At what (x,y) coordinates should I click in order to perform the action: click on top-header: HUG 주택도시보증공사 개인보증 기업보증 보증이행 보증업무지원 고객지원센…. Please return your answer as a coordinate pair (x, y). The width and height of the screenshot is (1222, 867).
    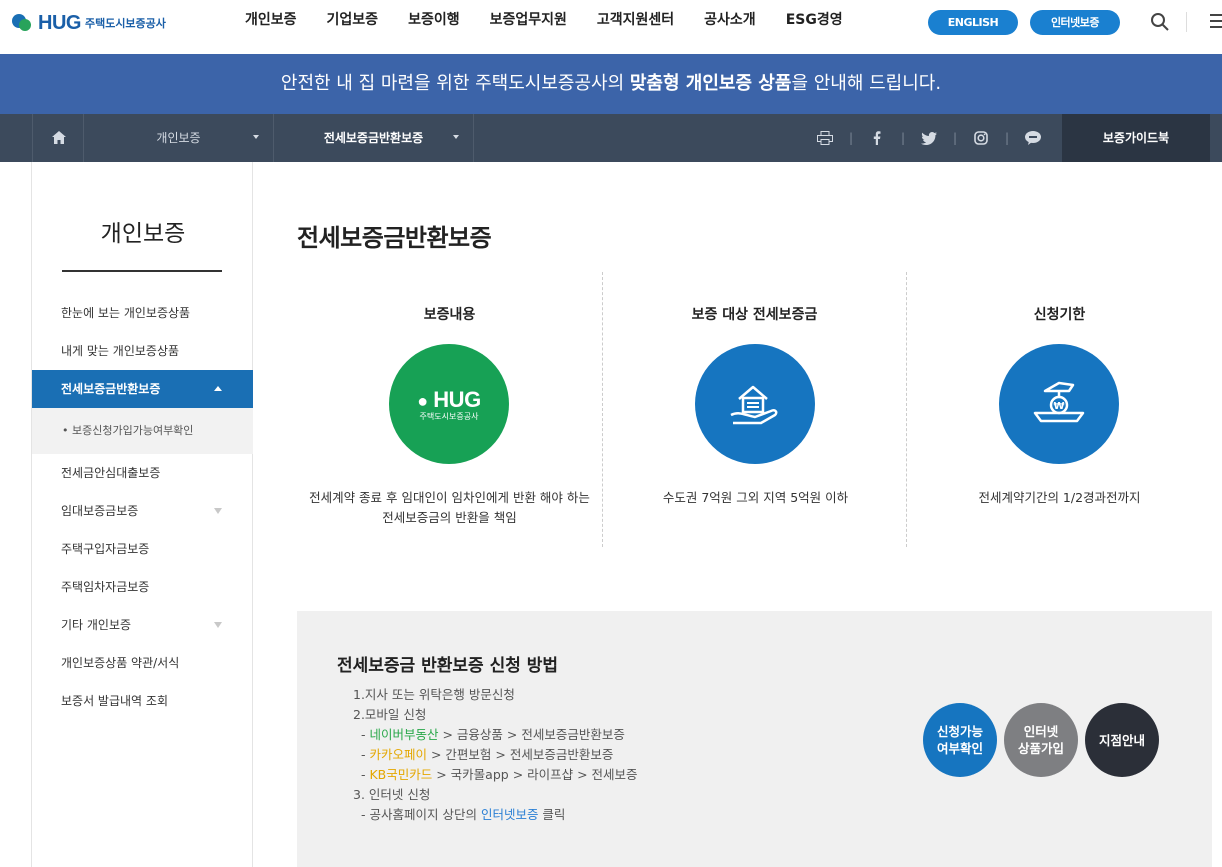
    Looking at the image, I should click on (611, 27).